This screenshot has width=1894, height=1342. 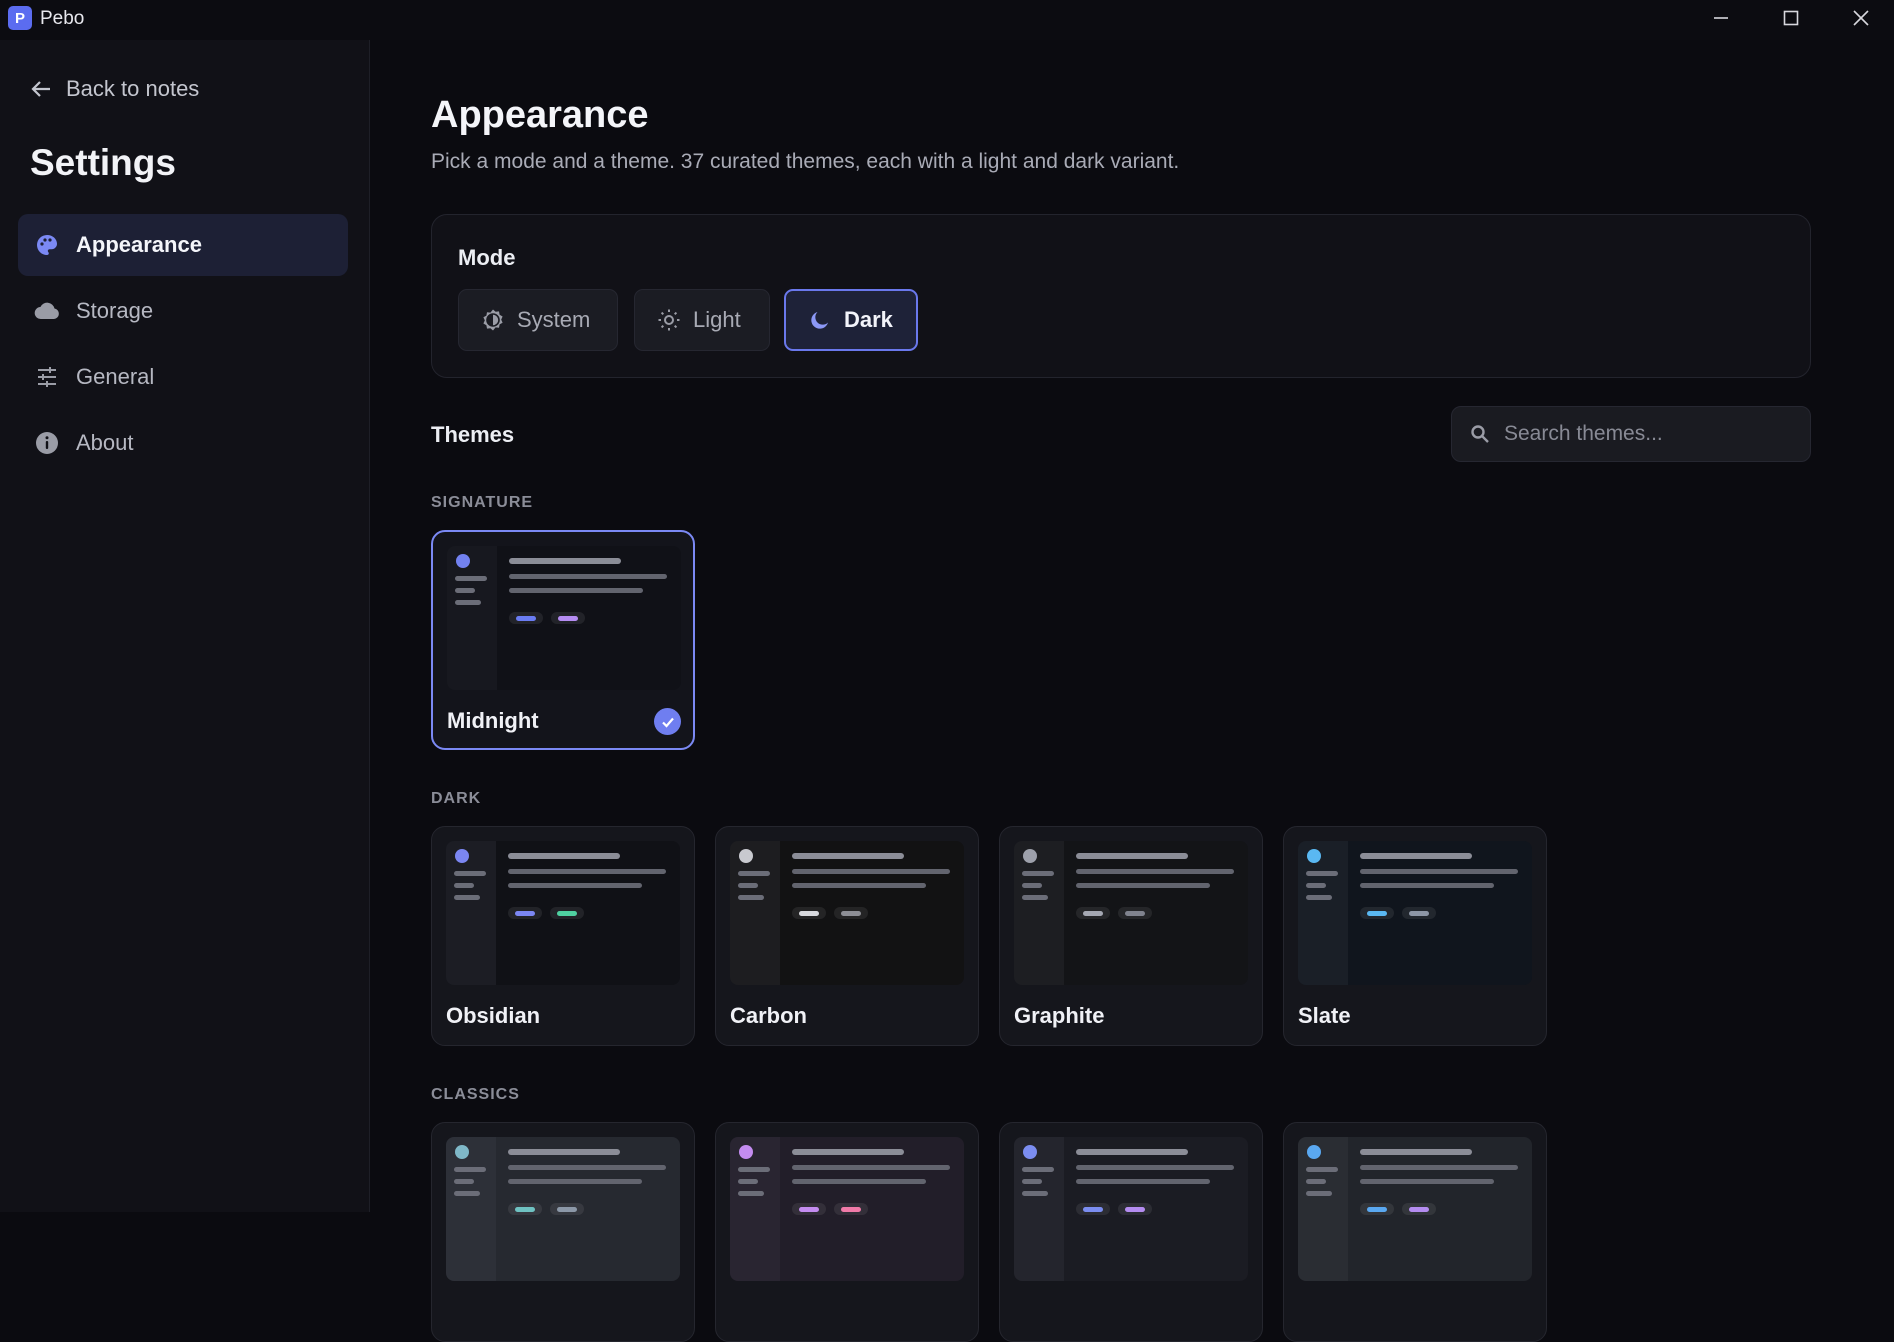 I want to click on mode-light-label: Light, so click(x=717, y=319).